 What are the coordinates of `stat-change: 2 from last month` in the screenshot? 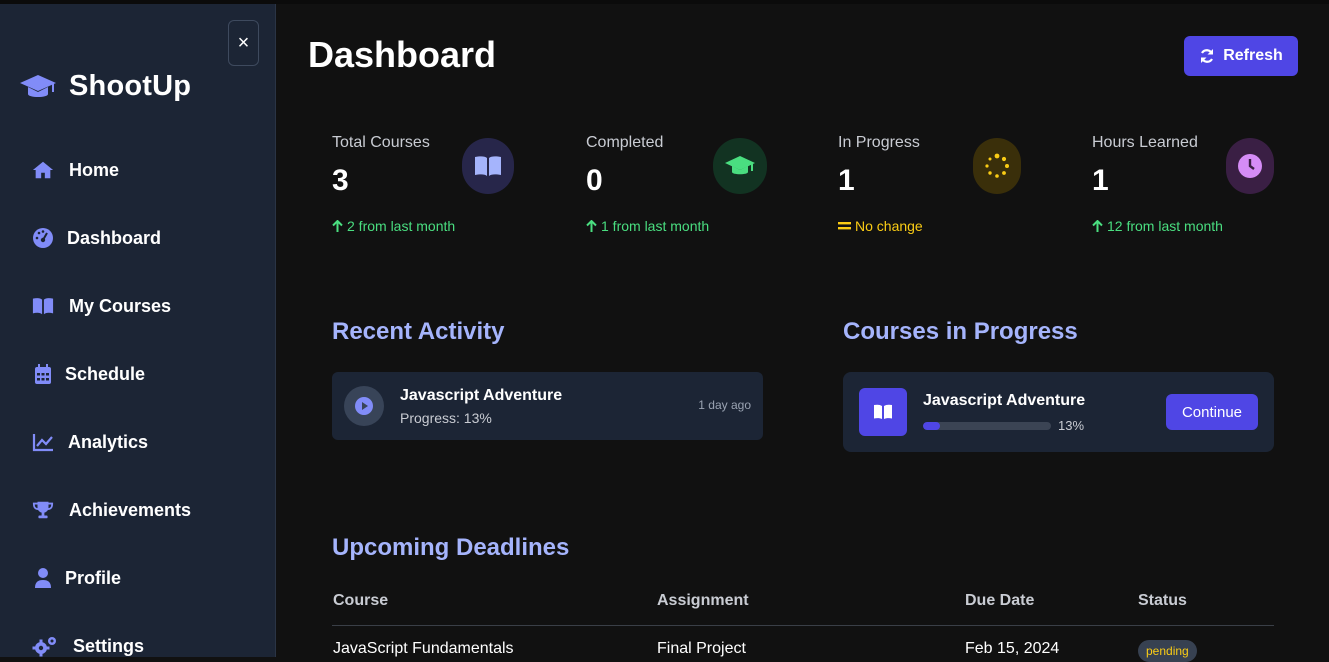 It's located at (393, 226).